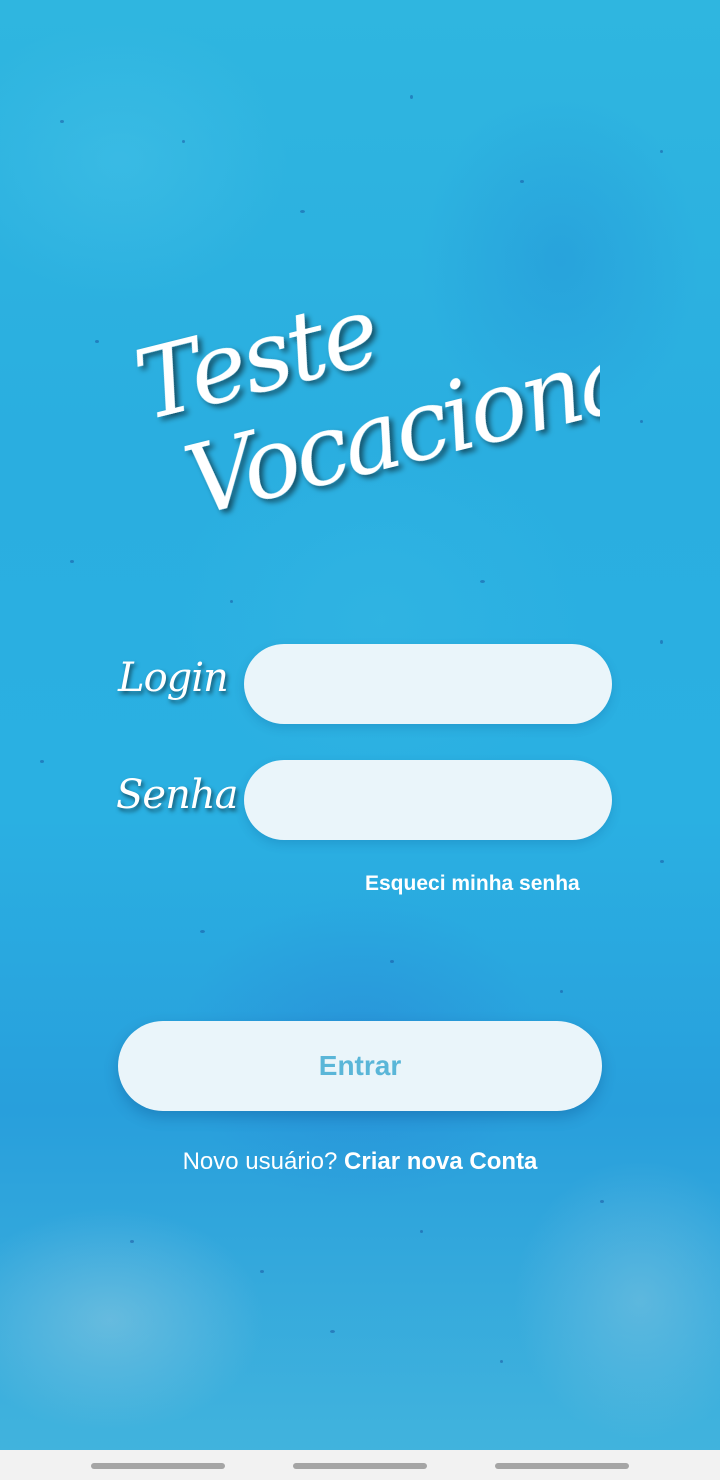 Image resolution: width=720 pixels, height=1480 pixels. I want to click on signup-row: Novo usuário? Criar nova Conta, so click(360, 1162).